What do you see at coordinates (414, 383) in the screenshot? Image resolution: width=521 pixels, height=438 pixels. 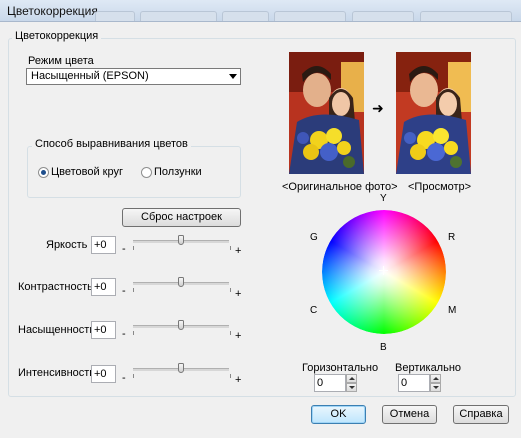 I see `vertical-value-field: 0` at bounding box center [414, 383].